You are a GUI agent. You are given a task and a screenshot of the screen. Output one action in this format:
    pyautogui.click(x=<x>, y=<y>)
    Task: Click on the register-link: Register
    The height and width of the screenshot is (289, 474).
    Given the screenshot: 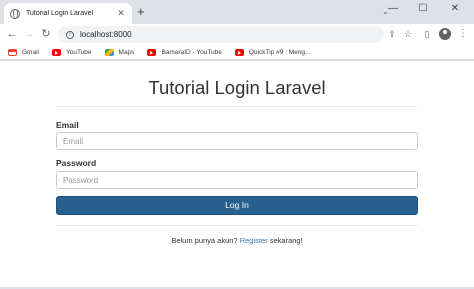 What is the action you would take?
    pyautogui.click(x=254, y=240)
    